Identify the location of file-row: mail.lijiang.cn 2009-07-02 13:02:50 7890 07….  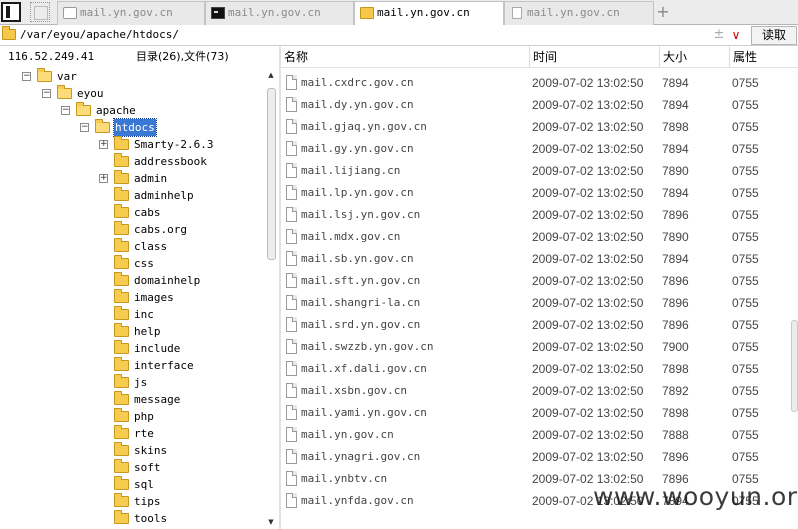
(533, 171).